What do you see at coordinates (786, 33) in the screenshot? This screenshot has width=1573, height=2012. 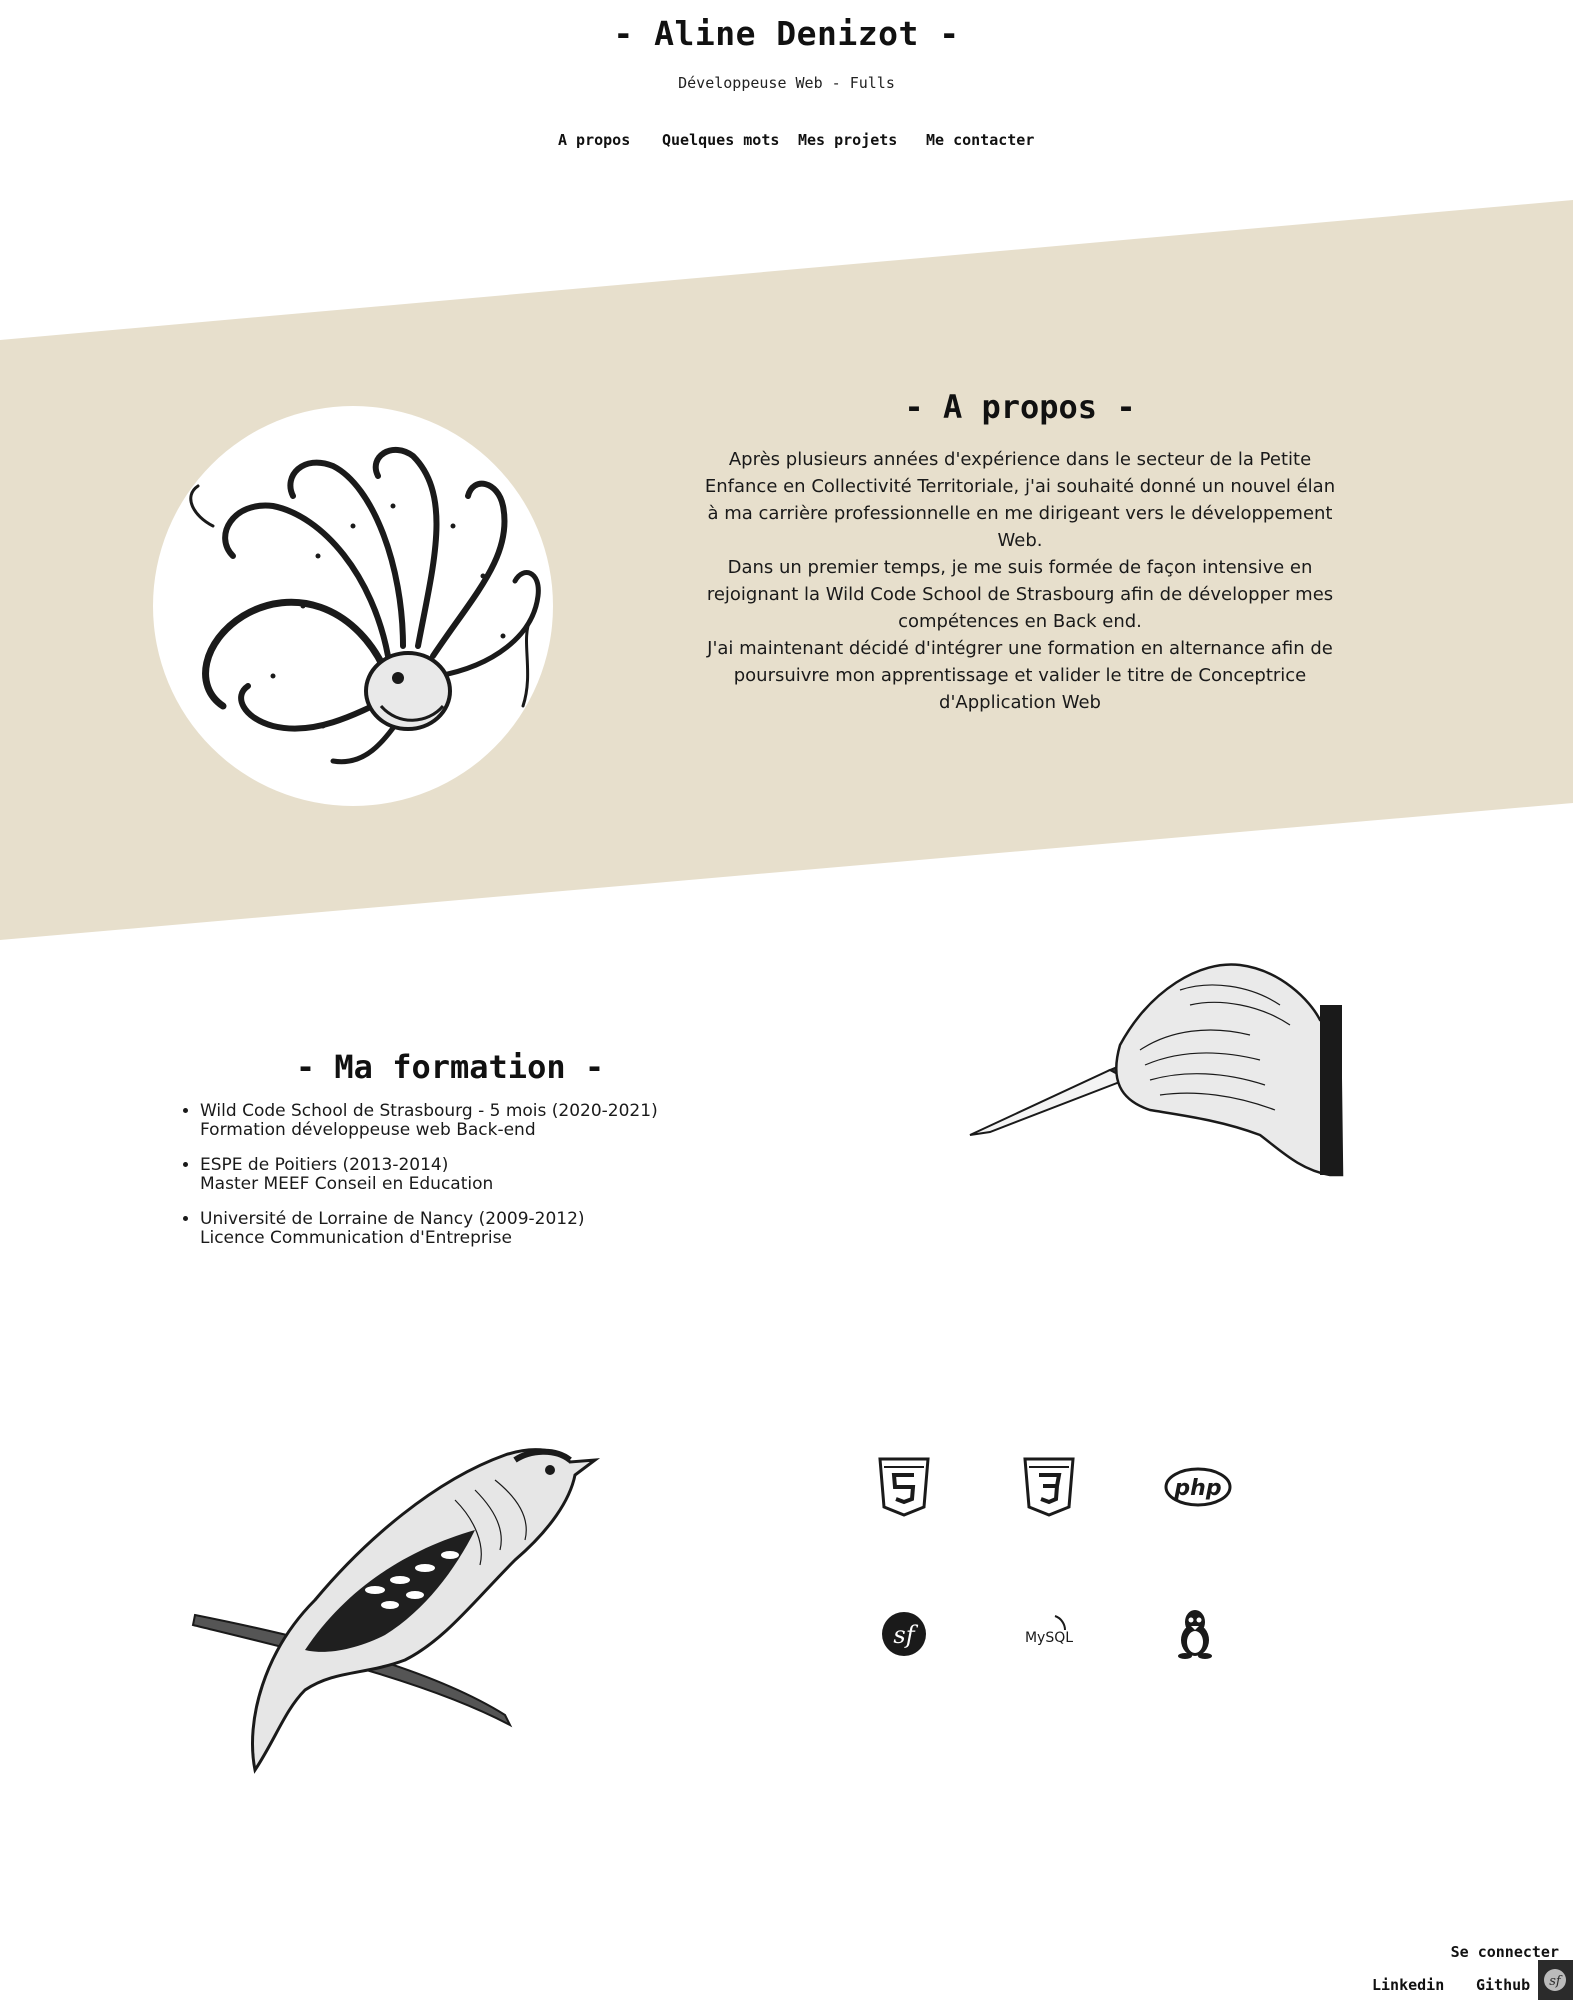 I see `site-title: - Aline Denizot -` at bounding box center [786, 33].